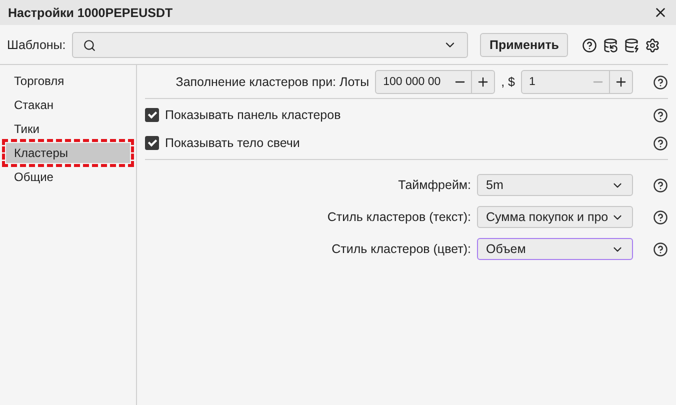 The image size is (676, 405). Describe the element at coordinates (631, 45) in the screenshot. I see `database-export-icon` at that location.